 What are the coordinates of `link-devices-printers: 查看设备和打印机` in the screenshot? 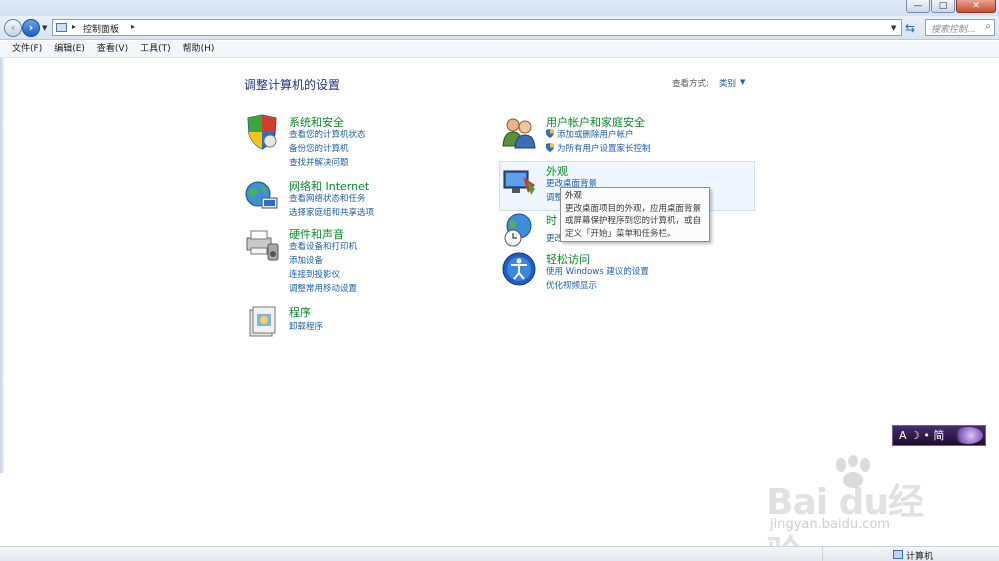 It's located at (323, 246).